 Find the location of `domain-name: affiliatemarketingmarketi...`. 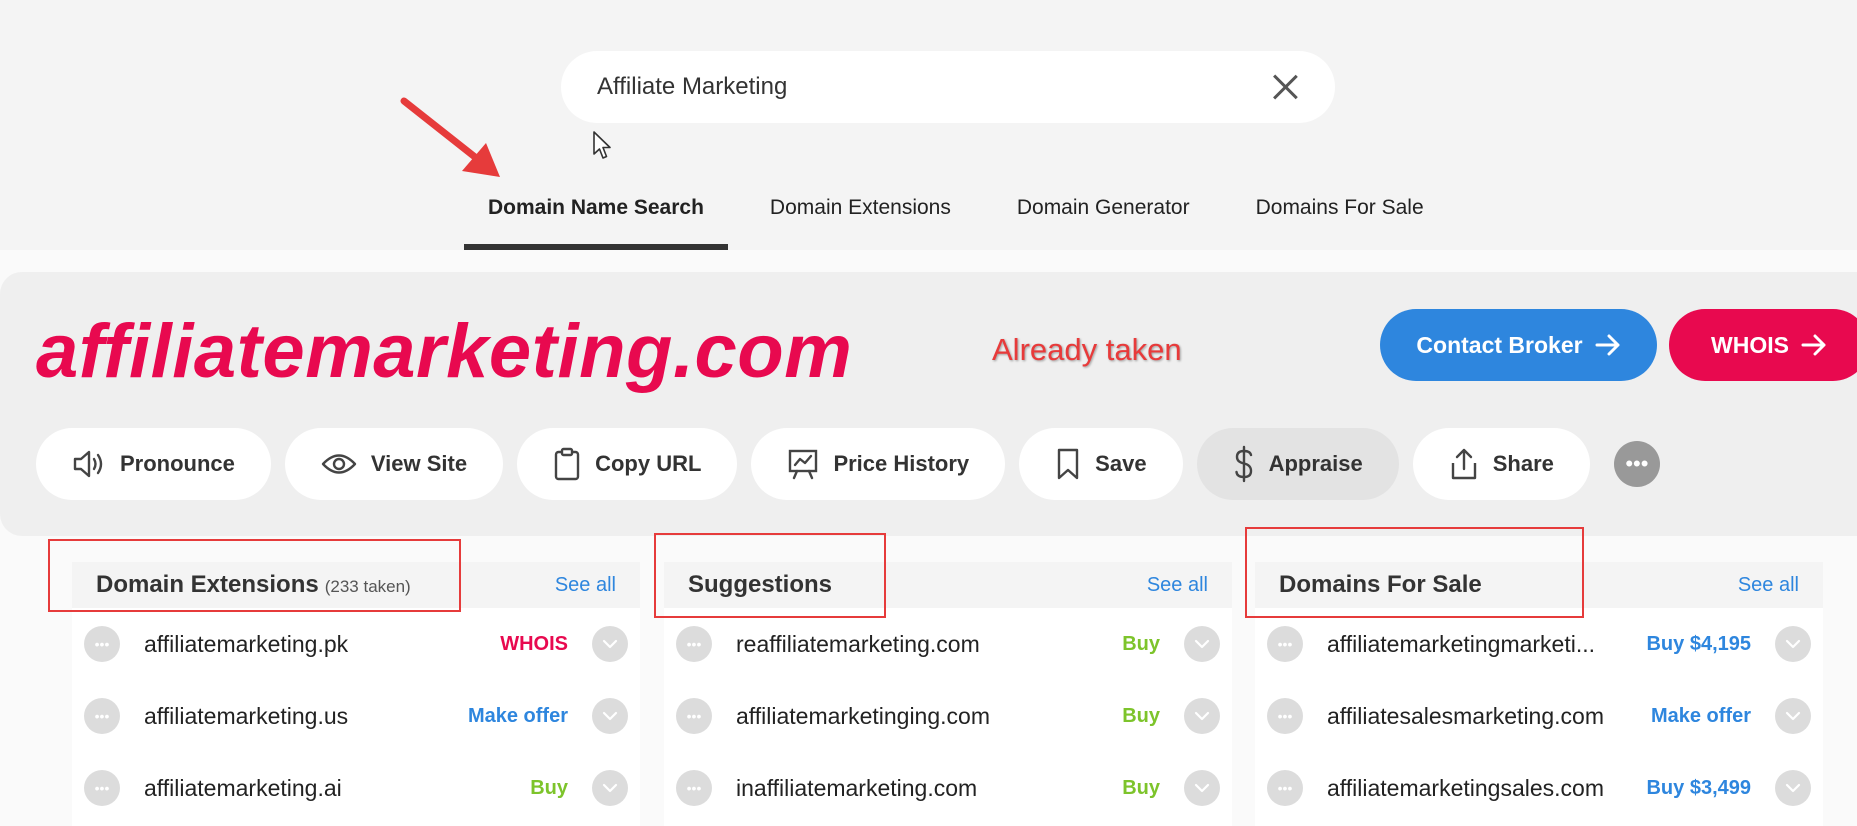

domain-name: affiliatemarketingmarketi... is located at coordinates (1461, 643).